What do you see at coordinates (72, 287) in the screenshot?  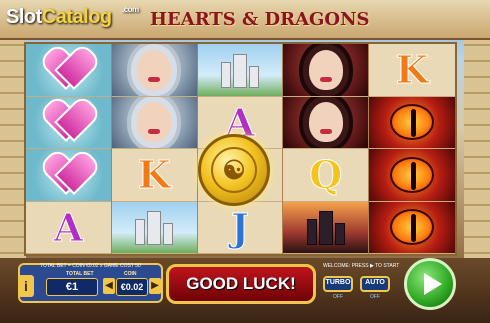 I see `total-bet-value: €1` at bounding box center [72, 287].